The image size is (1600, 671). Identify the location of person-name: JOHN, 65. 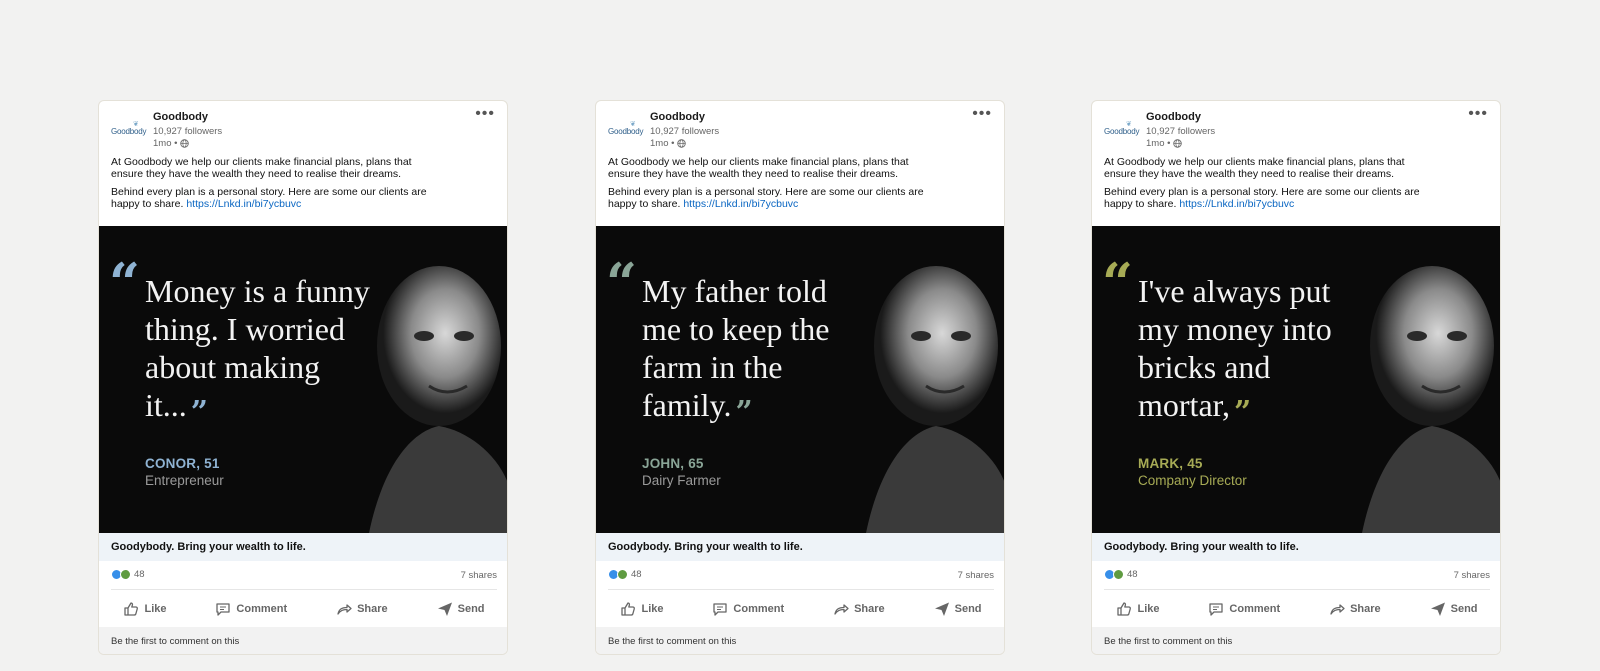
(673, 463).